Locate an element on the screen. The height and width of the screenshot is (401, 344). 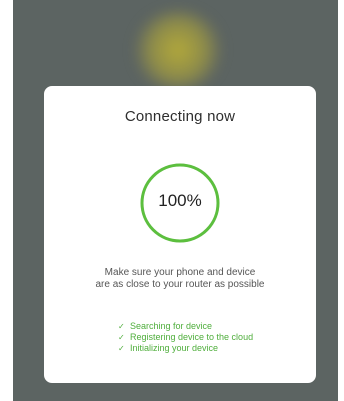
step-registering: ✓ Registering device to the cloud is located at coordinates (185, 337).